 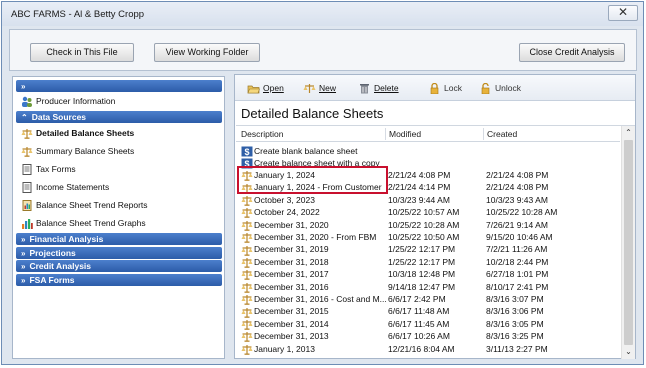 I want to click on sidebar-item-summary-balance-sheets: Summary Balance Sheets, so click(x=77, y=151).